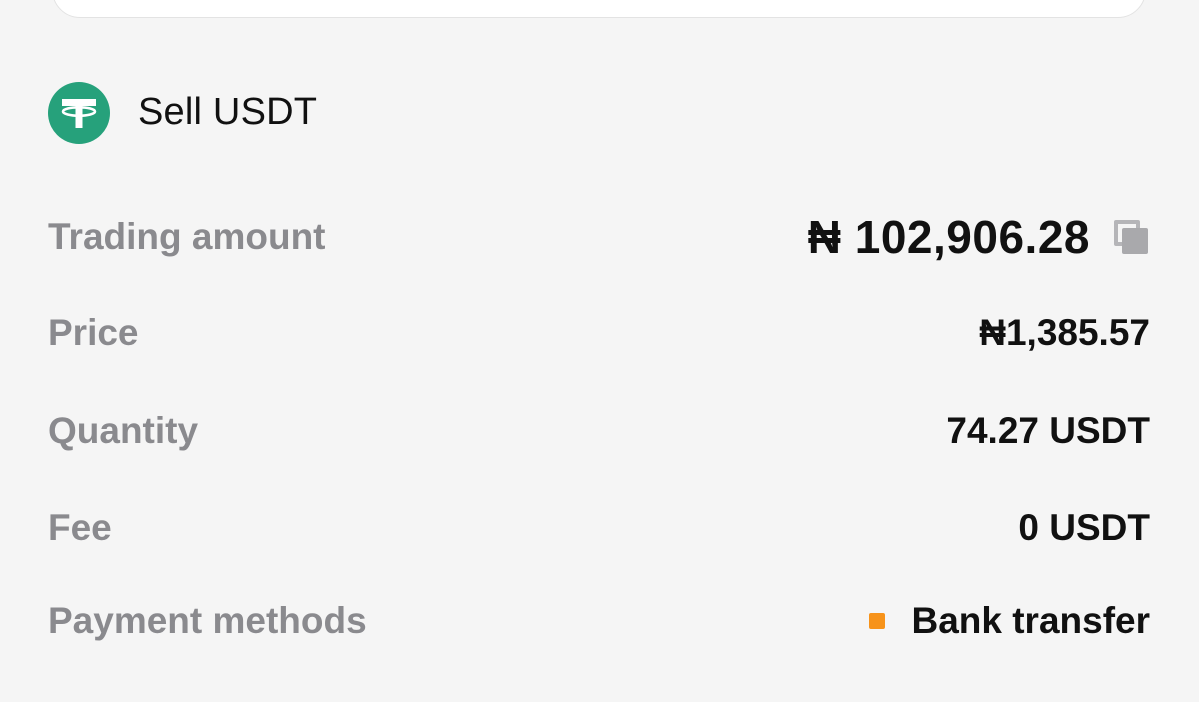 This screenshot has height=702, width=1199. Describe the element at coordinates (79, 112) in the screenshot. I see `tether-icon` at that location.